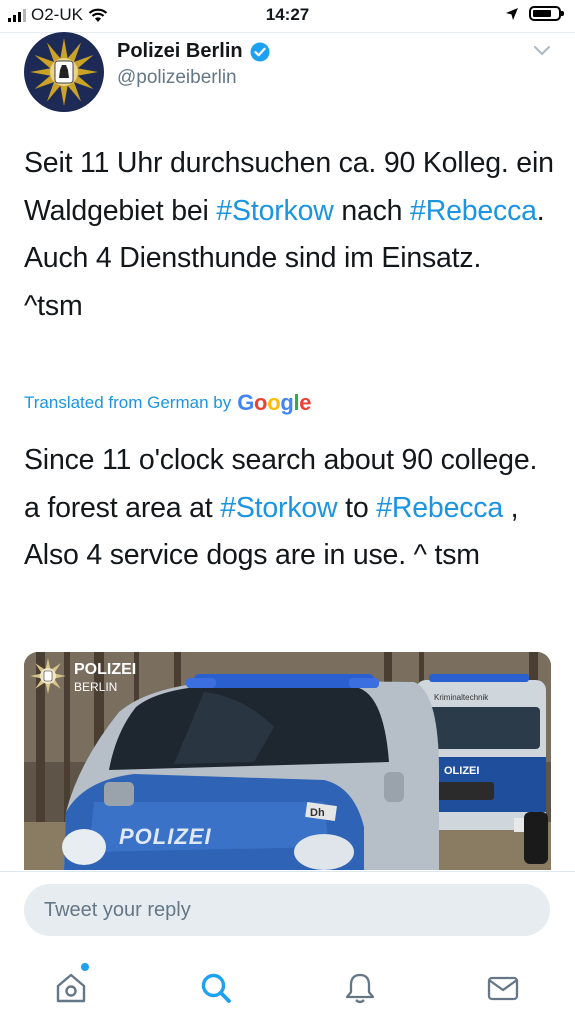 The image size is (575, 1024). I want to click on home-icon, so click(71, 988).